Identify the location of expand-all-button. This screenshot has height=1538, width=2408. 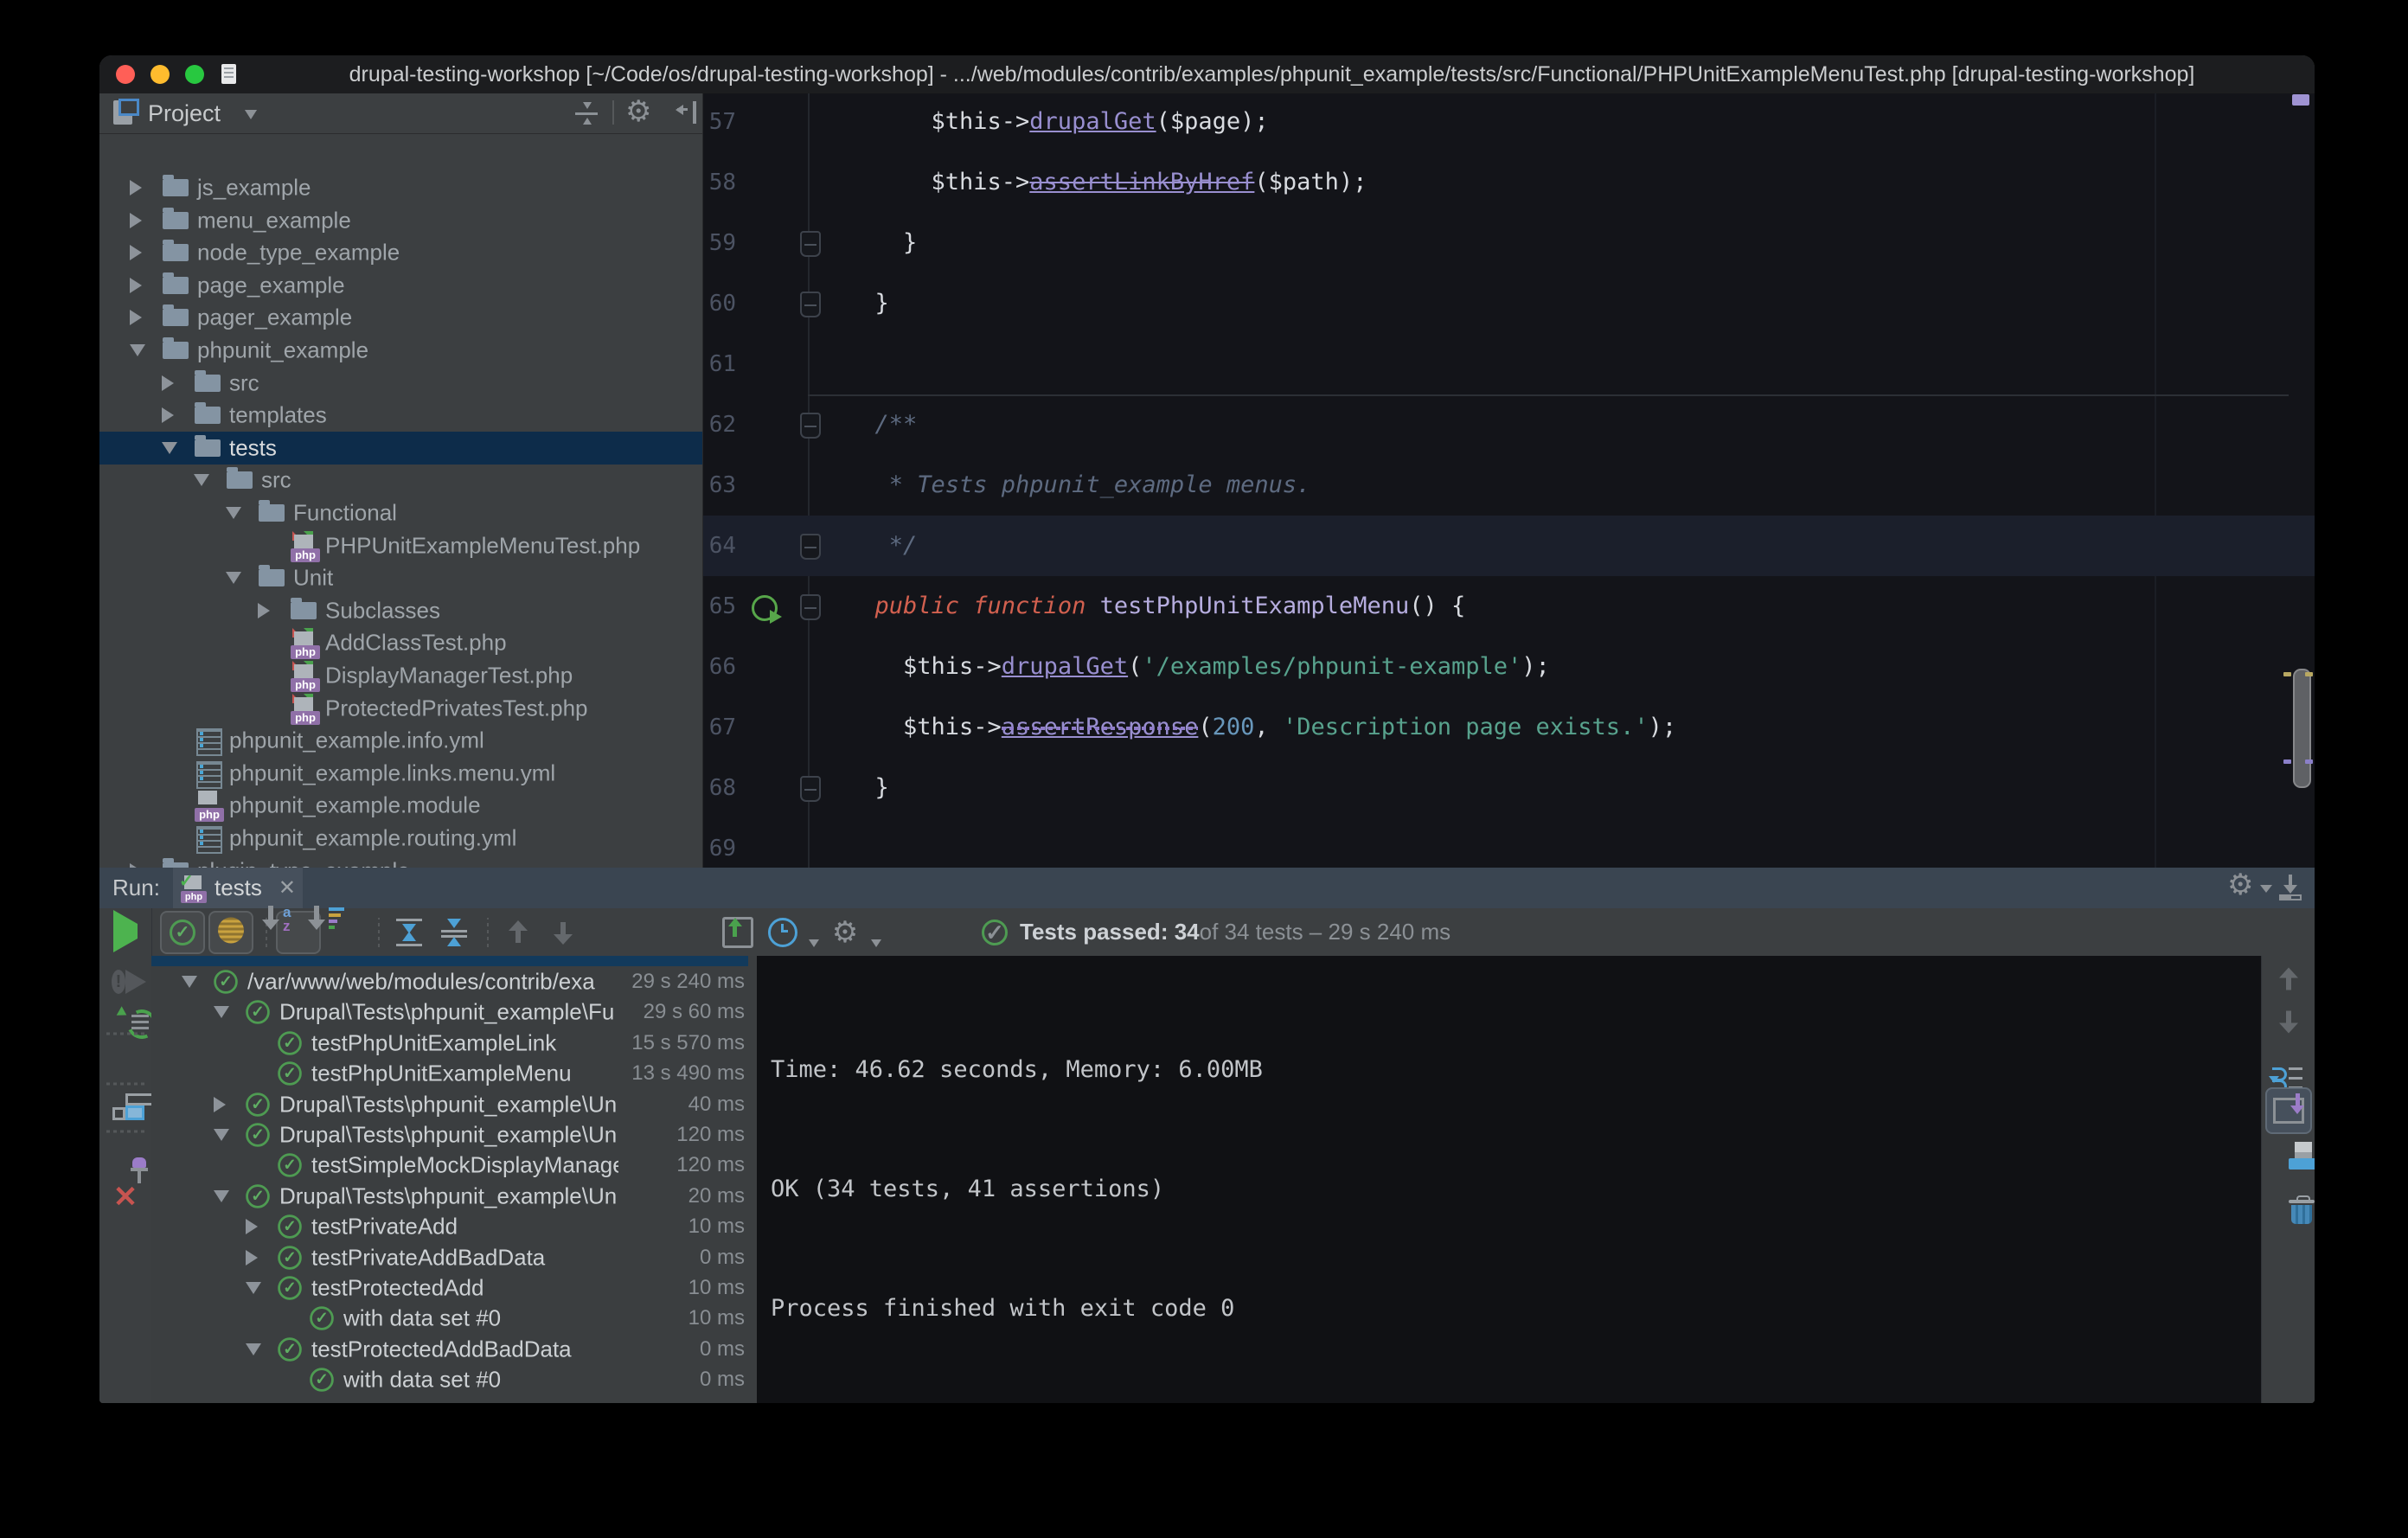
(409, 933).